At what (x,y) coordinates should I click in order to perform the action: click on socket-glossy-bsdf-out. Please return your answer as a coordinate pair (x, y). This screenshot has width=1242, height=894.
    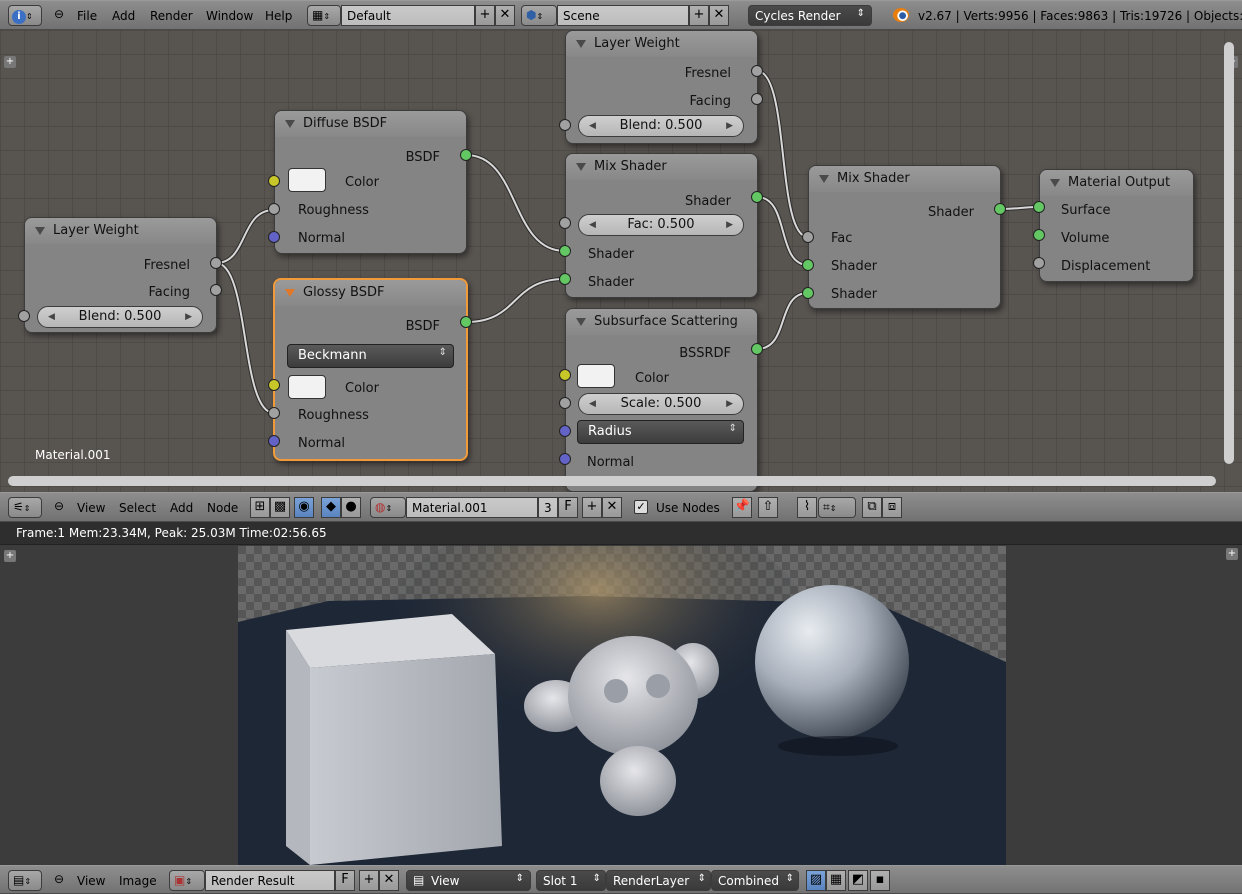
    Looking at the image, I should click on (466, 322).